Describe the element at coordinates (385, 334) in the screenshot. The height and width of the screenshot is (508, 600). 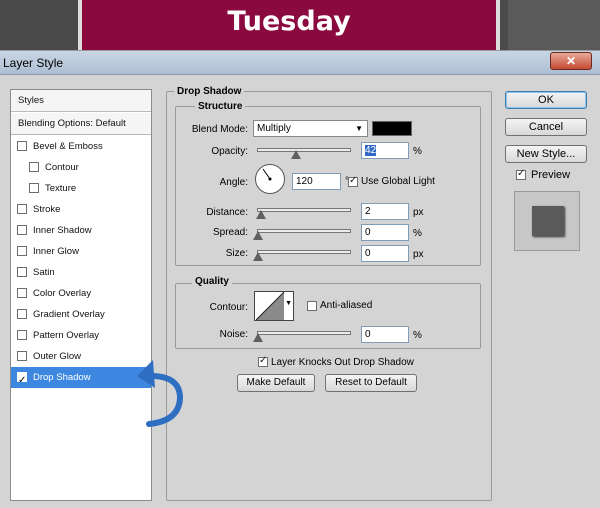
I see `noise-input: 0` at that location.